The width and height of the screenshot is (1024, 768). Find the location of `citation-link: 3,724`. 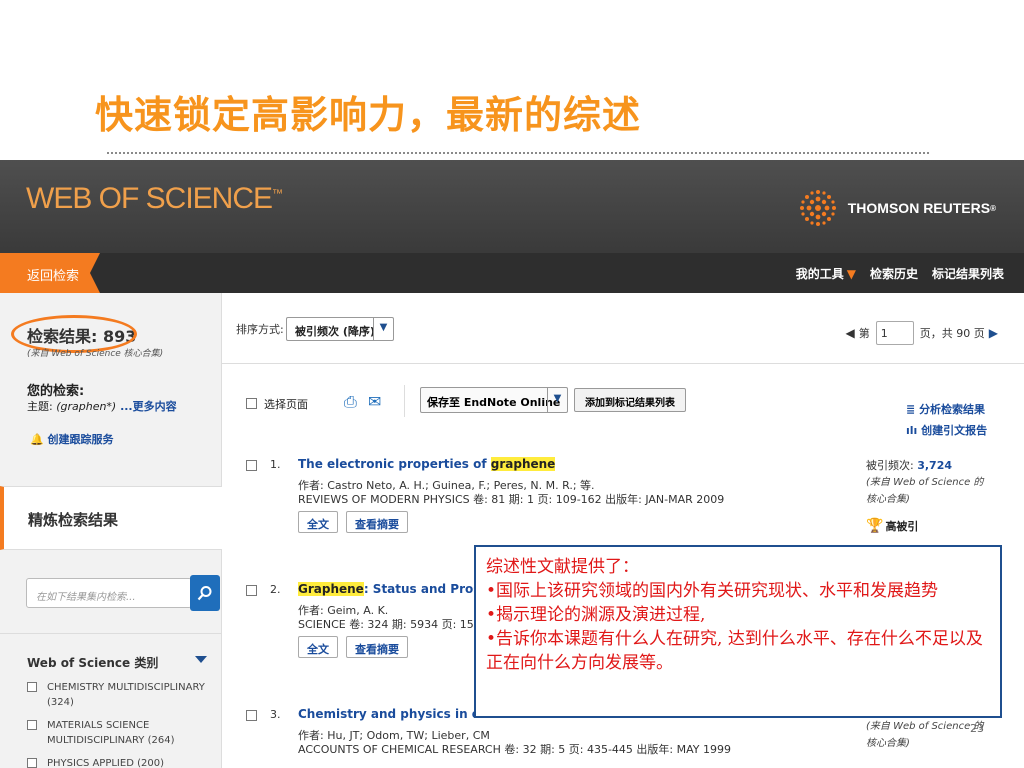

citation-link: 3,724 is located at coordinates (934, 465).